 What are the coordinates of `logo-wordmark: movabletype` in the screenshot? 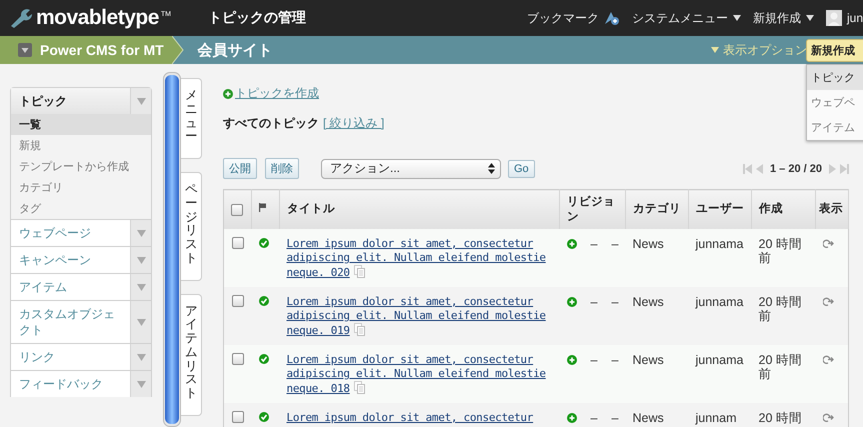 It's located at (97, 18).